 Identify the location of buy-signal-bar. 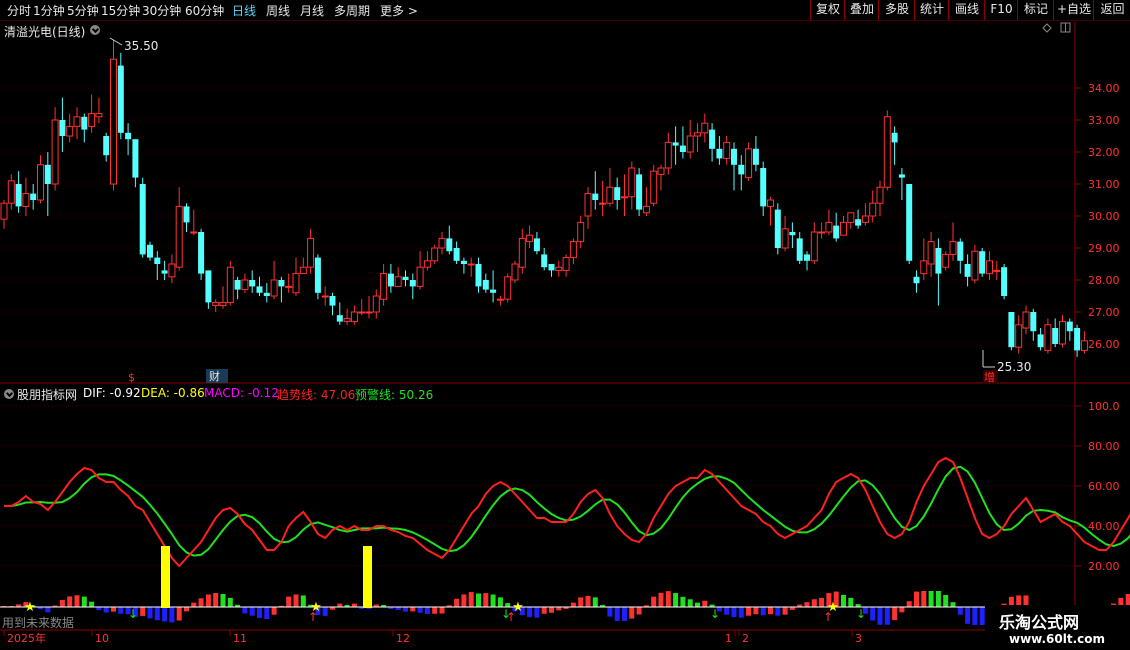
(367, 577).